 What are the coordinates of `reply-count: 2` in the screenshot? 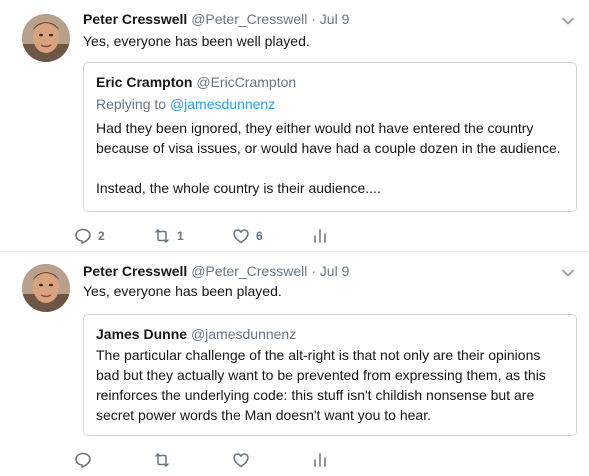 It's located at (101, 236).